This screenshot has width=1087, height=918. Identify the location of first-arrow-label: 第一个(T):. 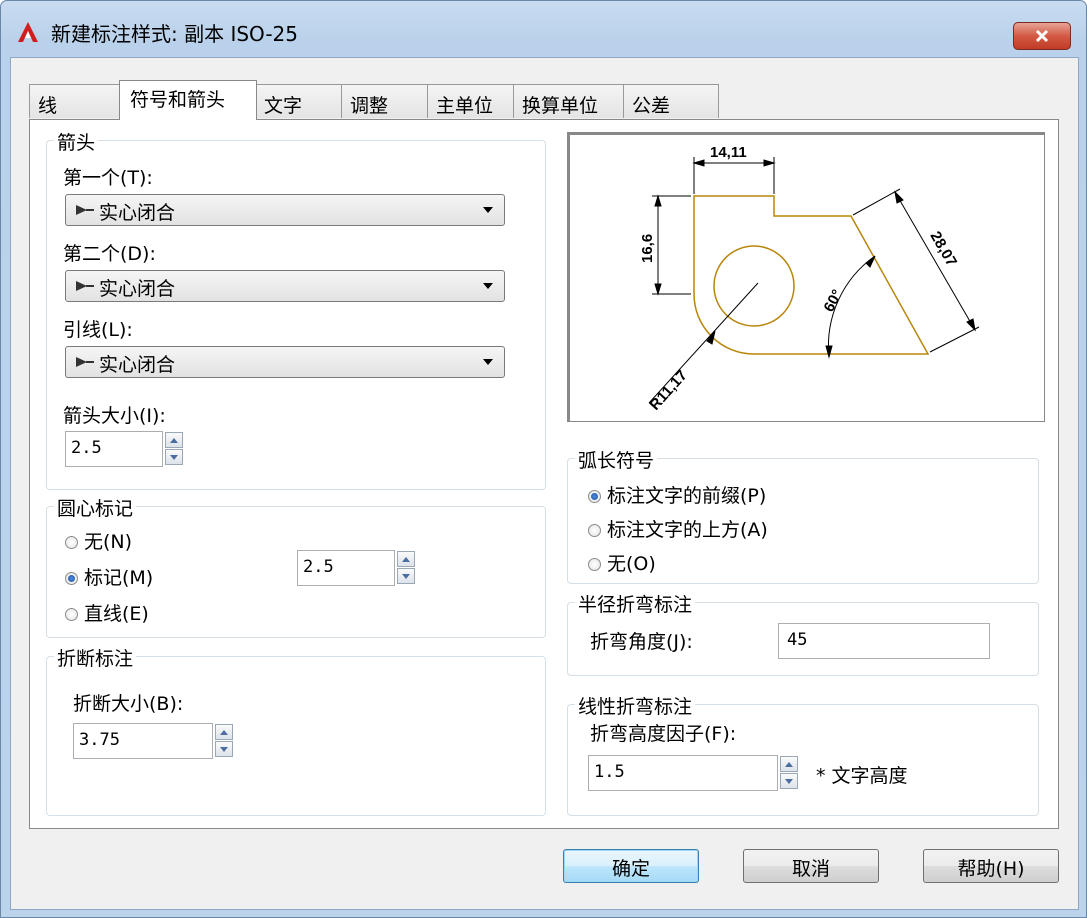
(108, 178).